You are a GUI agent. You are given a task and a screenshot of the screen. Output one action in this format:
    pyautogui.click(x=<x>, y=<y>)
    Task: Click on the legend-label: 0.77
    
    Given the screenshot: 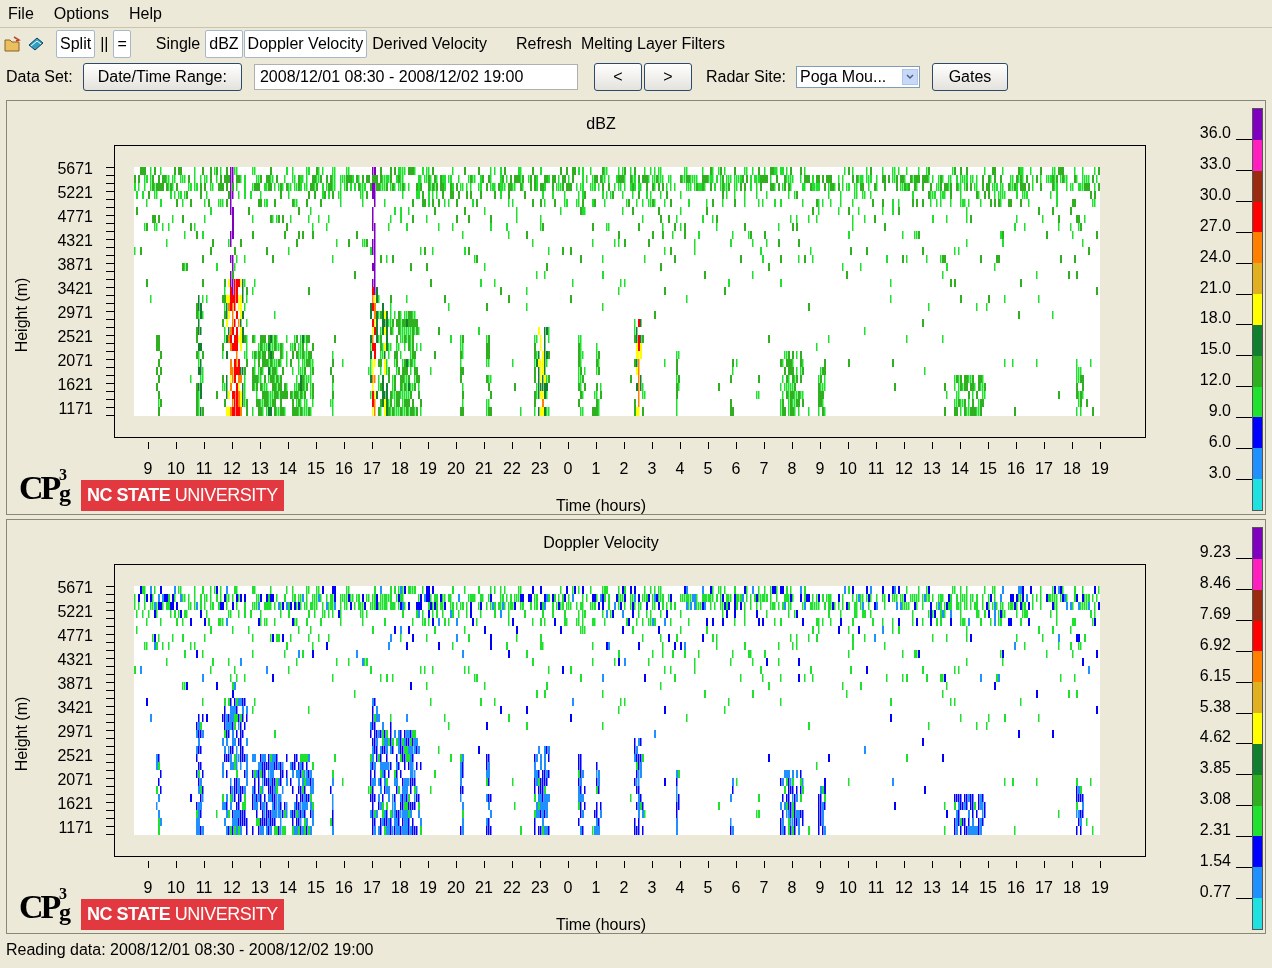 What is the action you would take?
    pyautogui.click(x=1215, y=891)
    